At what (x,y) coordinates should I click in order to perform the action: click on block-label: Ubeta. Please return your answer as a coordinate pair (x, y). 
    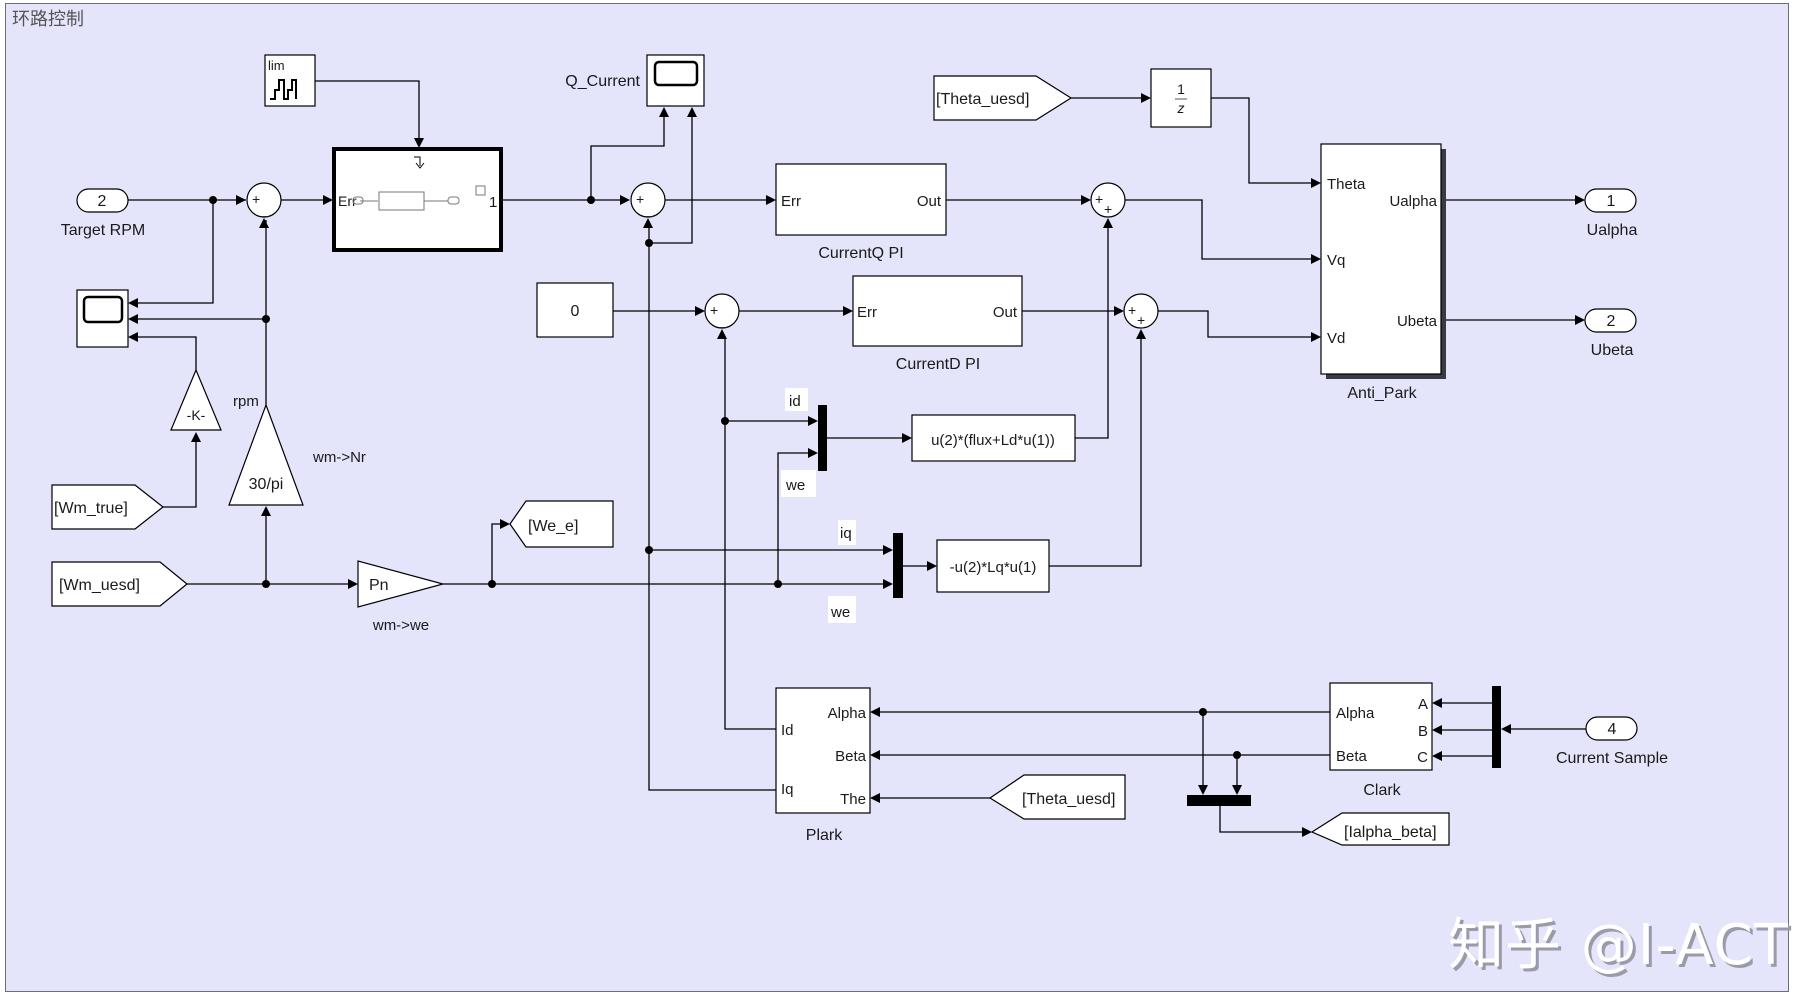
    Looking at the image, I should click on (1612, 350).